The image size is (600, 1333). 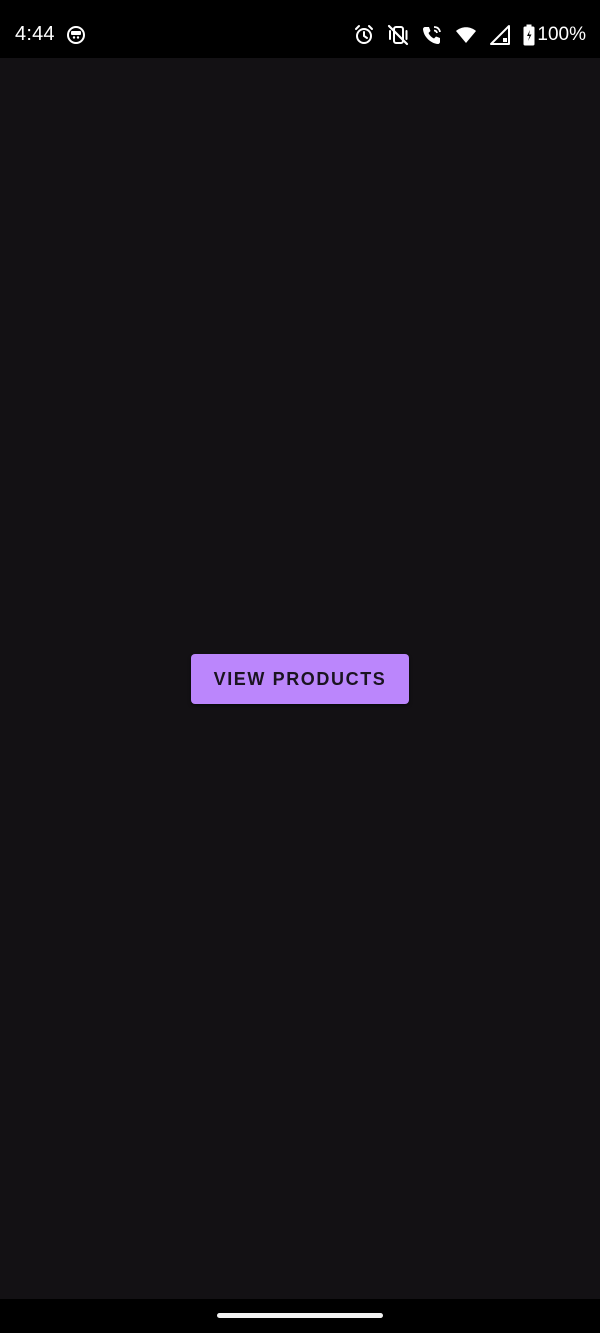 I want to click on alarm-icon, so click(x=364, y=35).